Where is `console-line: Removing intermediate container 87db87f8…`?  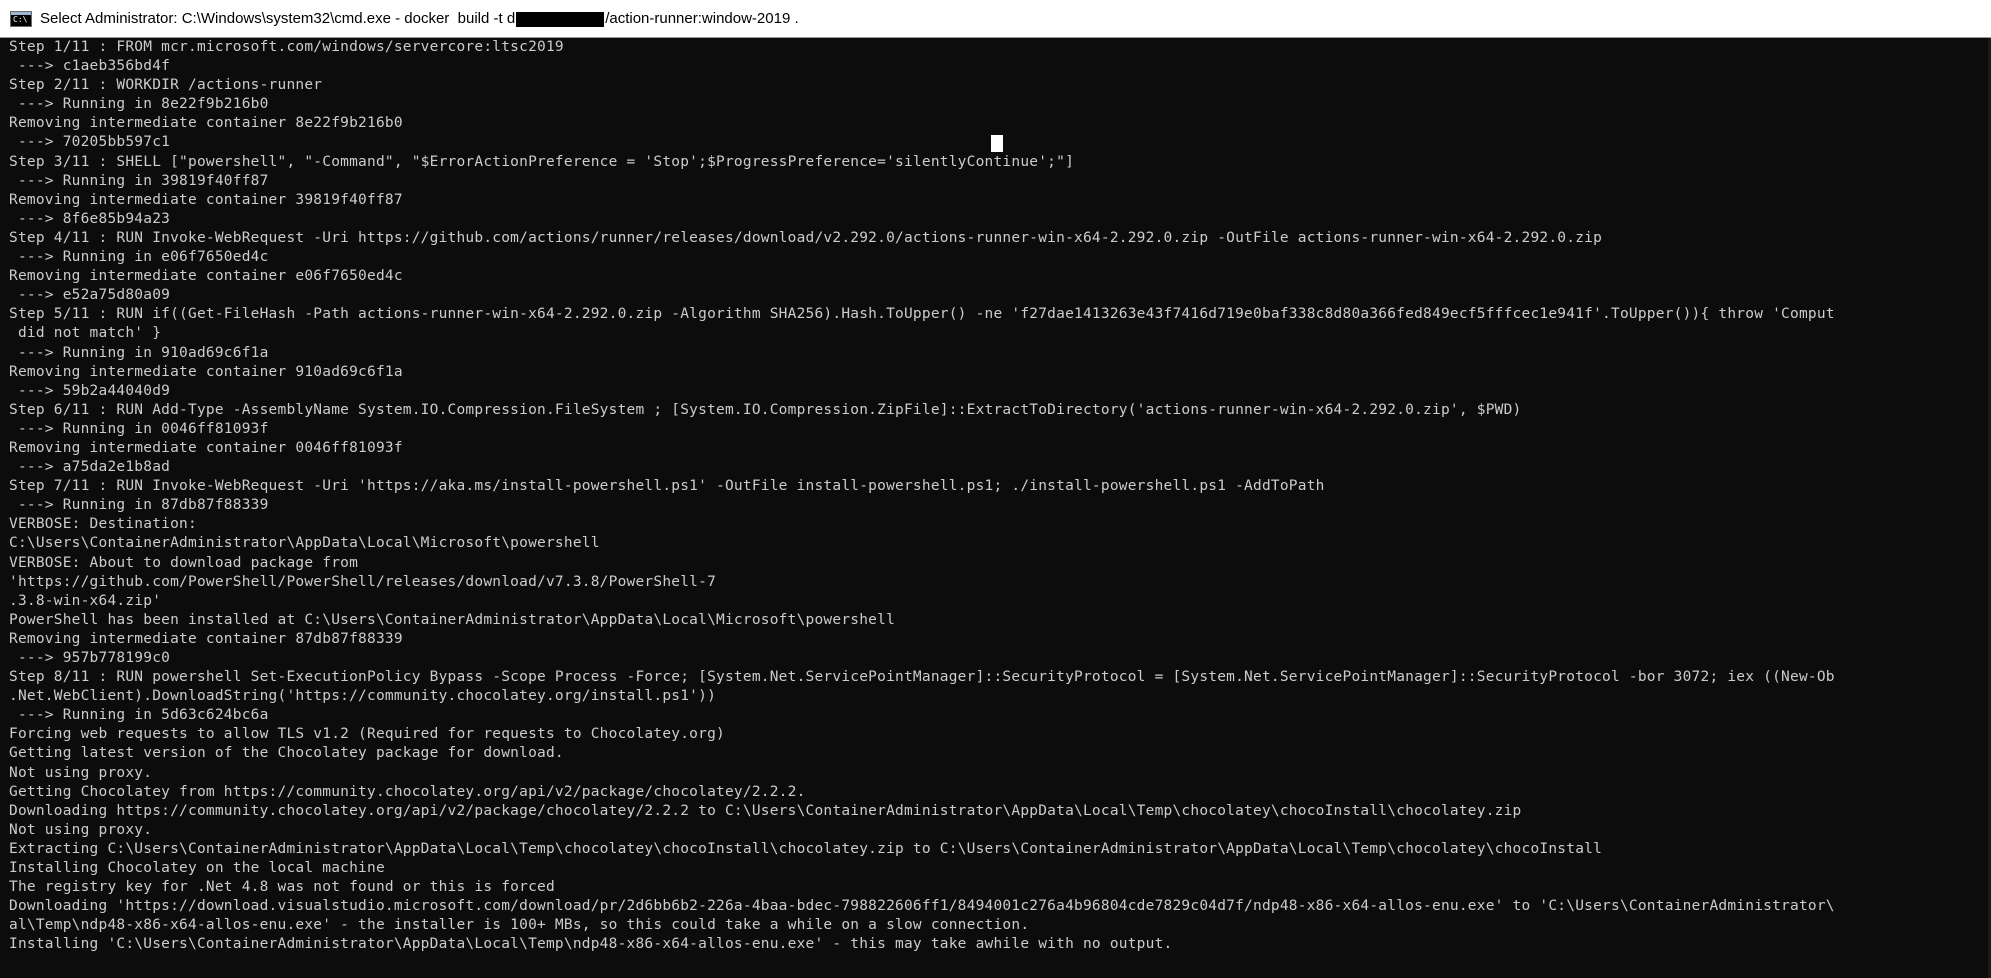
console-line: Removing intermediate container 87db87f8… is located at coordinates (206, 638).